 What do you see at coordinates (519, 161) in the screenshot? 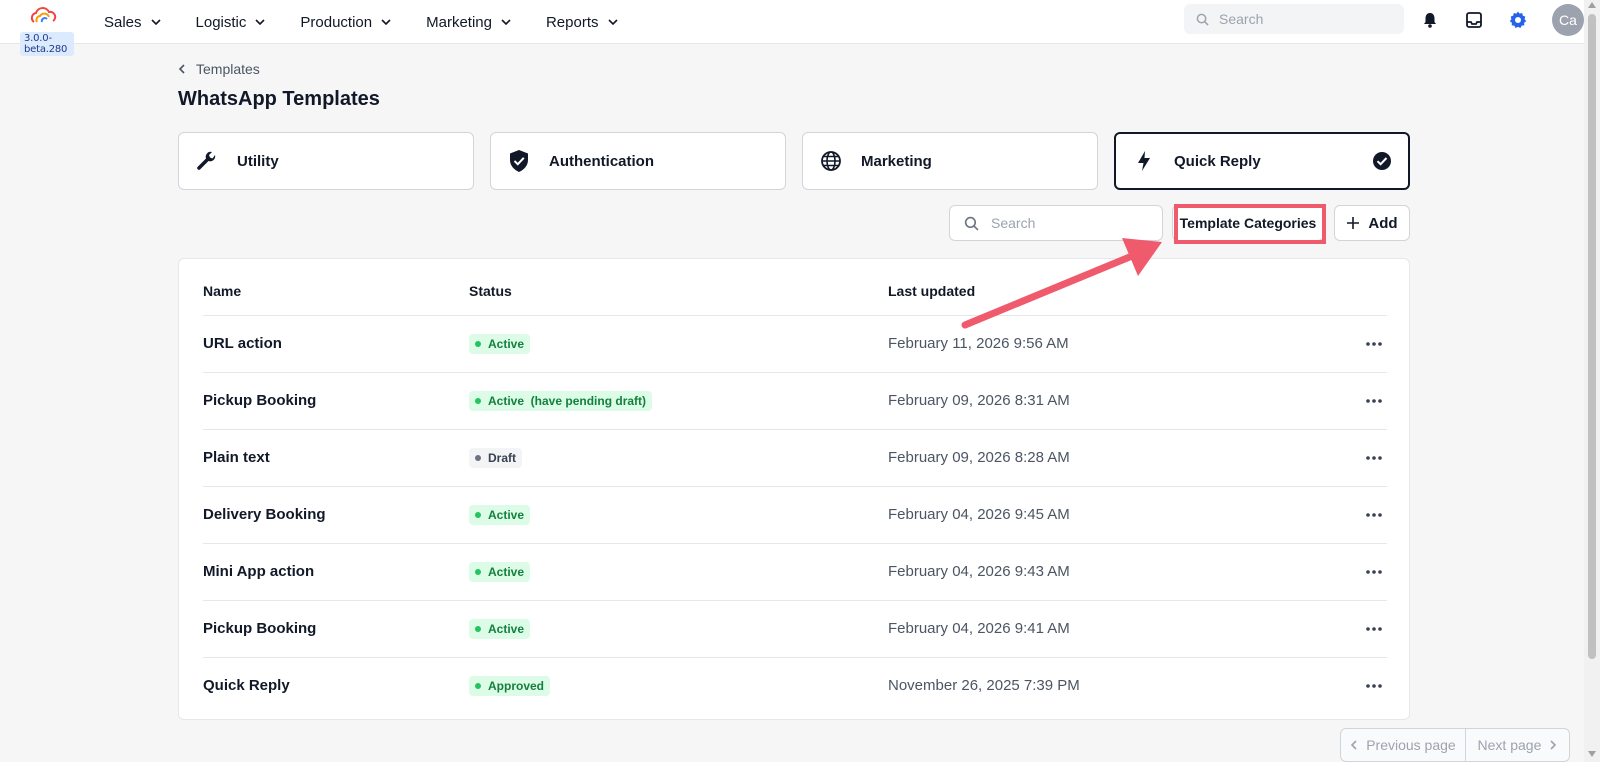
I see `shield-check-icon` at bounding box center [519, 161].